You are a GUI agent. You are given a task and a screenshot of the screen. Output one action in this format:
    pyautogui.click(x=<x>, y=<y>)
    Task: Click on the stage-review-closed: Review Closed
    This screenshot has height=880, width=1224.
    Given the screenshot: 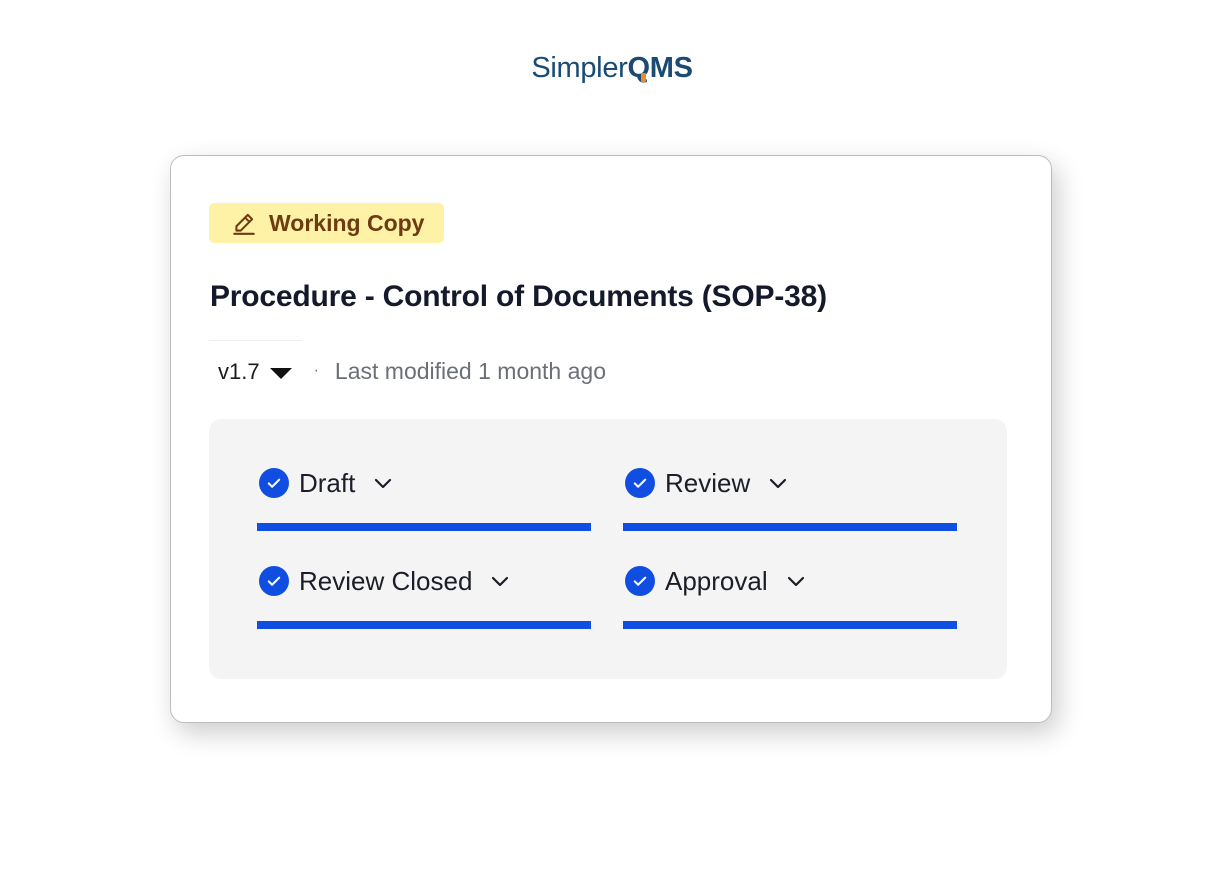 What is the action you would take?
    pyautogui.click(x=424, y=594)
    